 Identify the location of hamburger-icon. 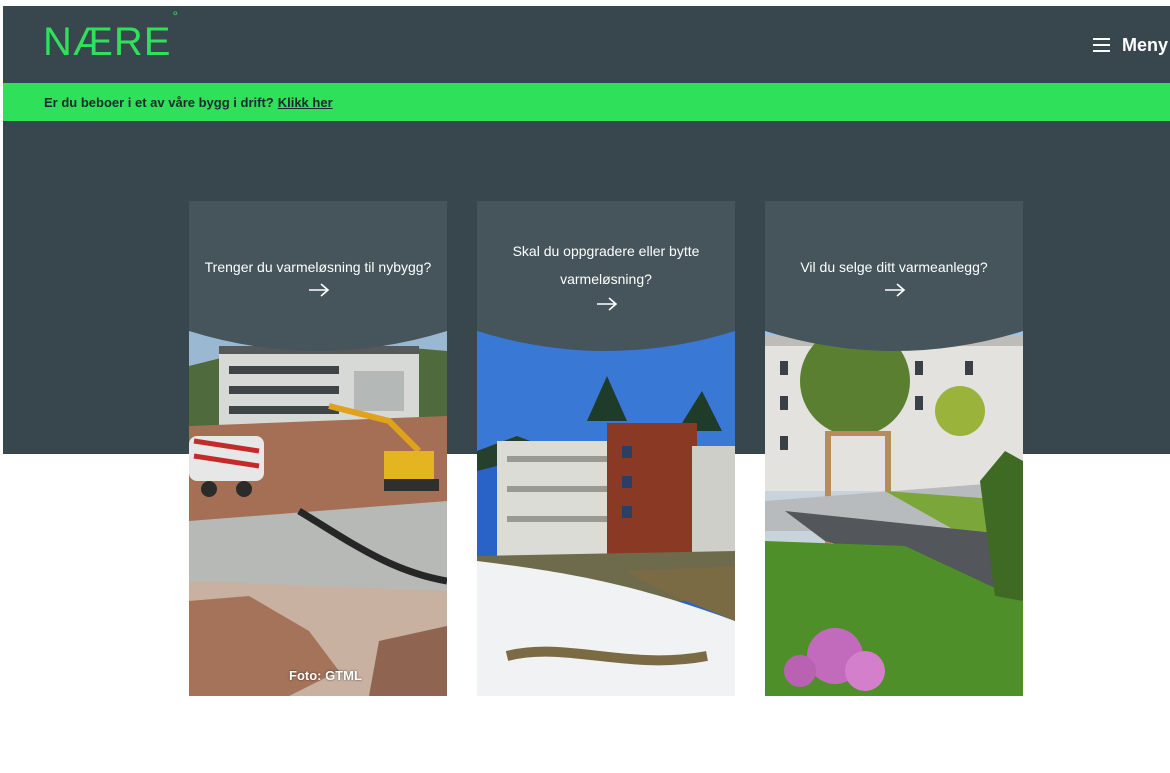
(1101, 45).